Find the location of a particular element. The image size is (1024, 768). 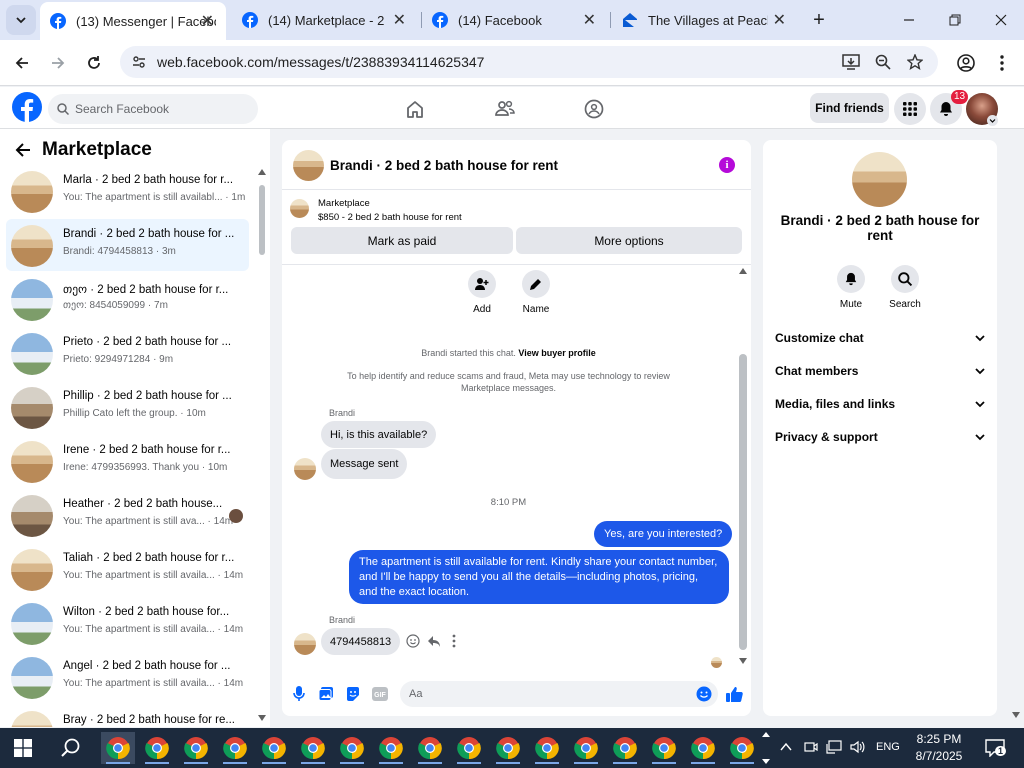

info-icon: i is located at coordinates (727, 165).